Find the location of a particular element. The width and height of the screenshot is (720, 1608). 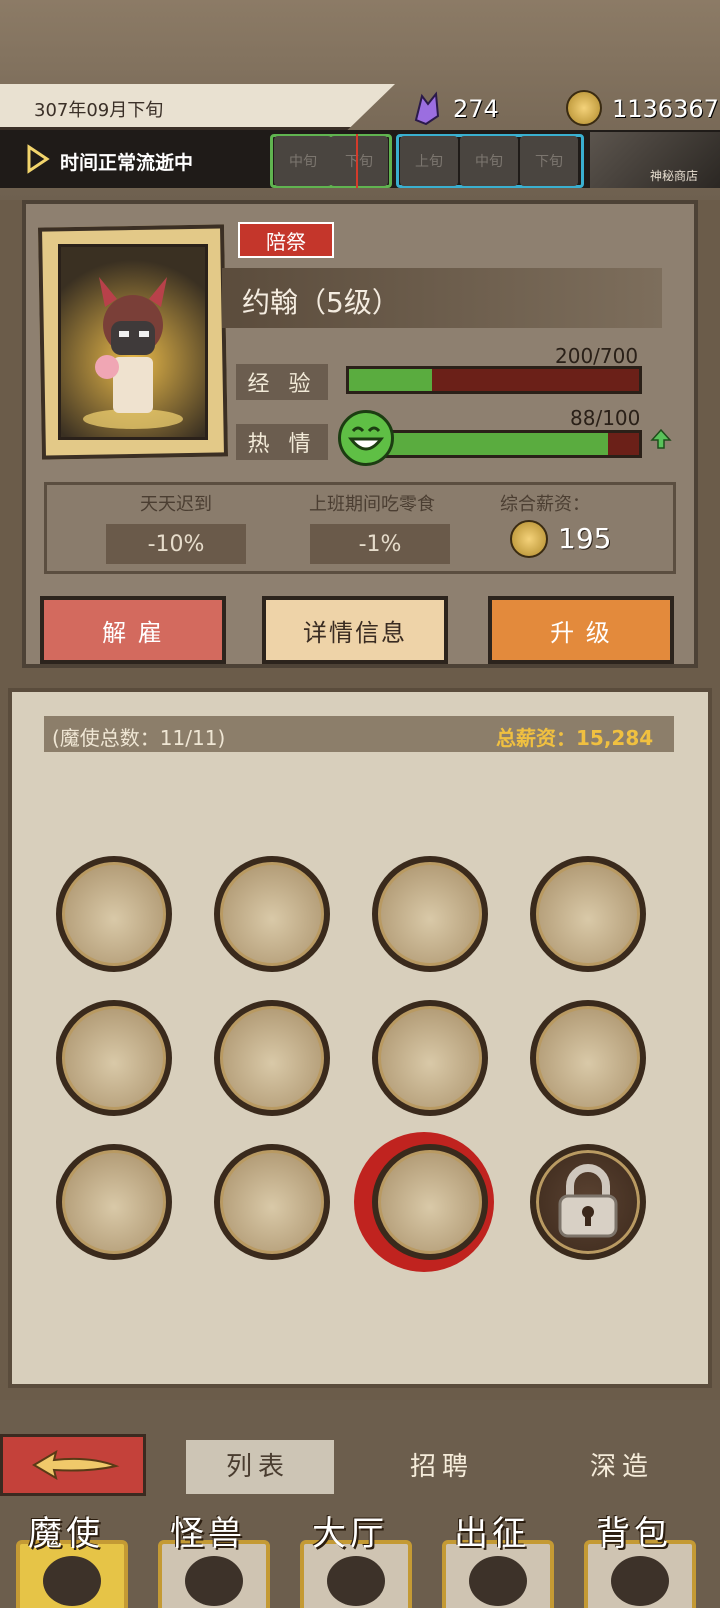

fire-button: 解 雇 is located at coordinates (133, 630).